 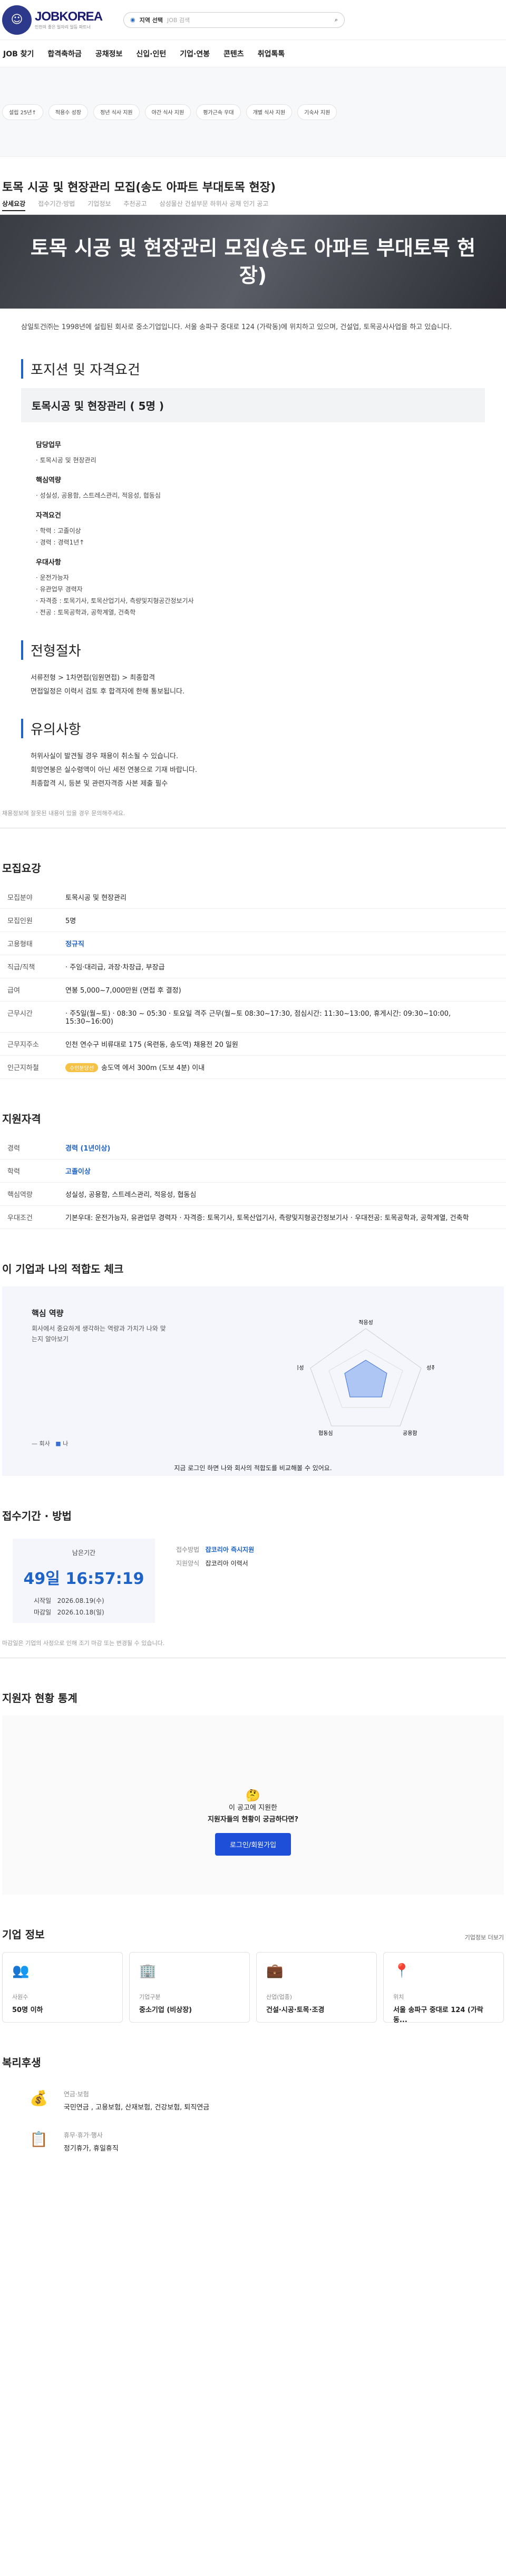 I want to click on nav-item: 신입·인턴, so click(x=151, y=53).